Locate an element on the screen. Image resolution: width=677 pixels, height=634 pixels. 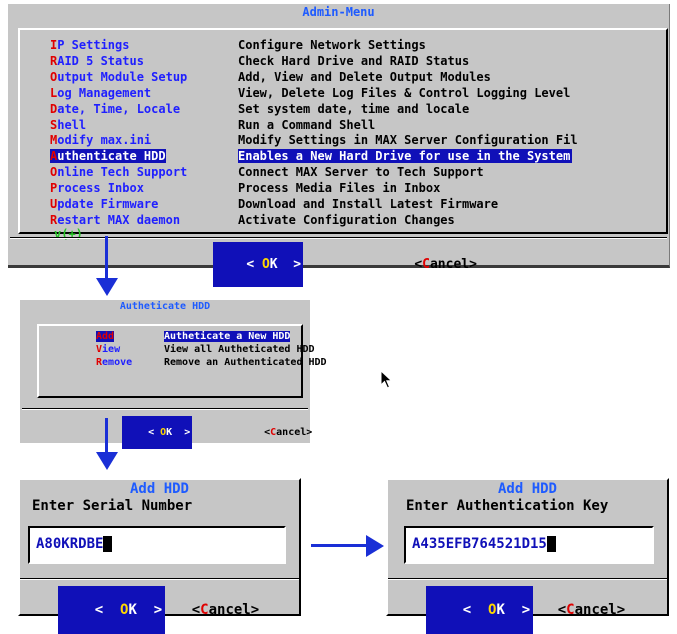
auth-menu-item: Remove is located at coordinates (114, 362).